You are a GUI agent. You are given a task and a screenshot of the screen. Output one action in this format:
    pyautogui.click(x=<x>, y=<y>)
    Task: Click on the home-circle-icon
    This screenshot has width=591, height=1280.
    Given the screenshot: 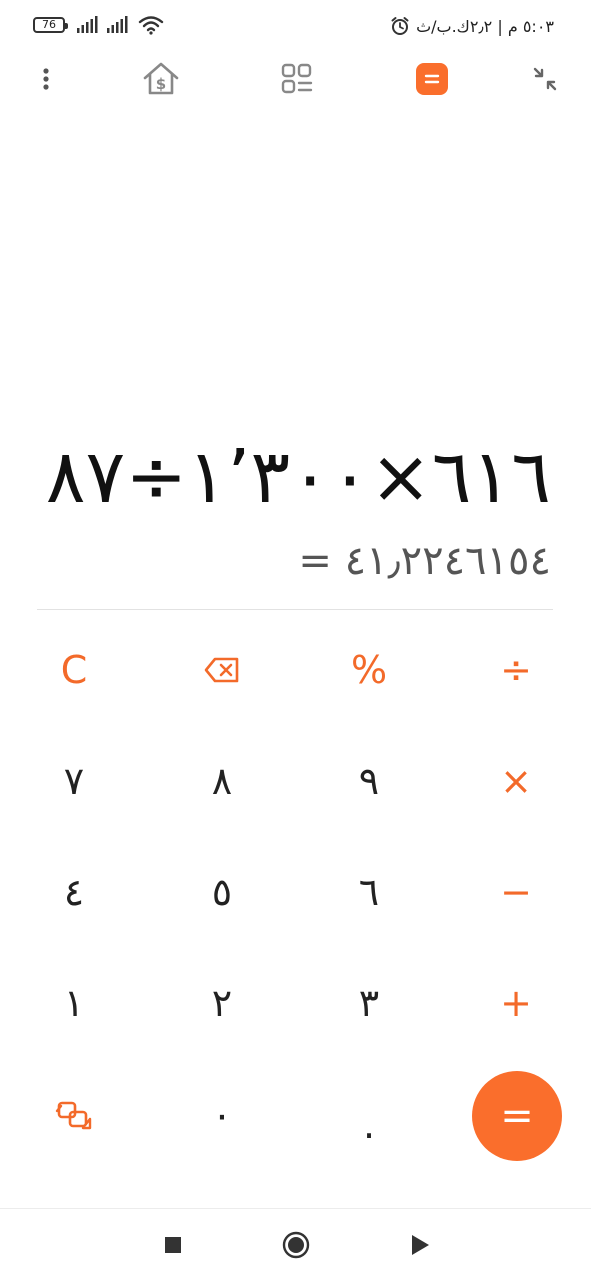 What is the action you would take?
    pyautogui.click(x=296, y=1245)
    